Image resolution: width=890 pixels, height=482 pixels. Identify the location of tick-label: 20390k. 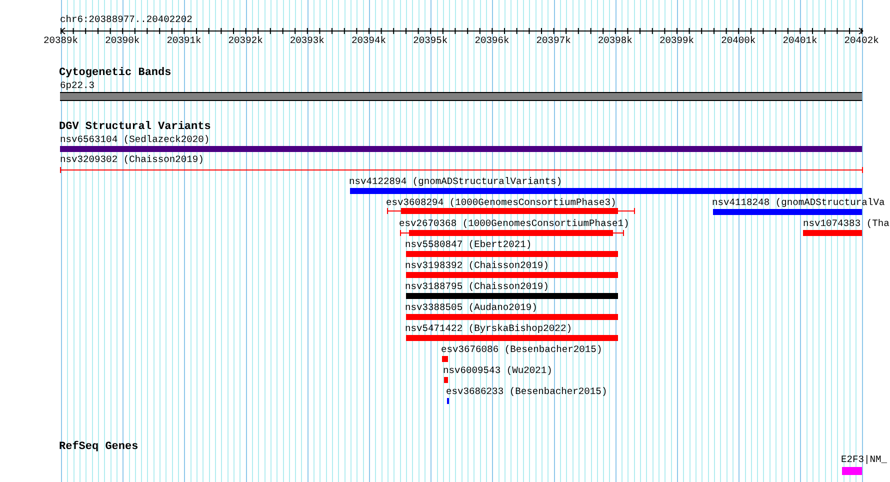
(122, 41).